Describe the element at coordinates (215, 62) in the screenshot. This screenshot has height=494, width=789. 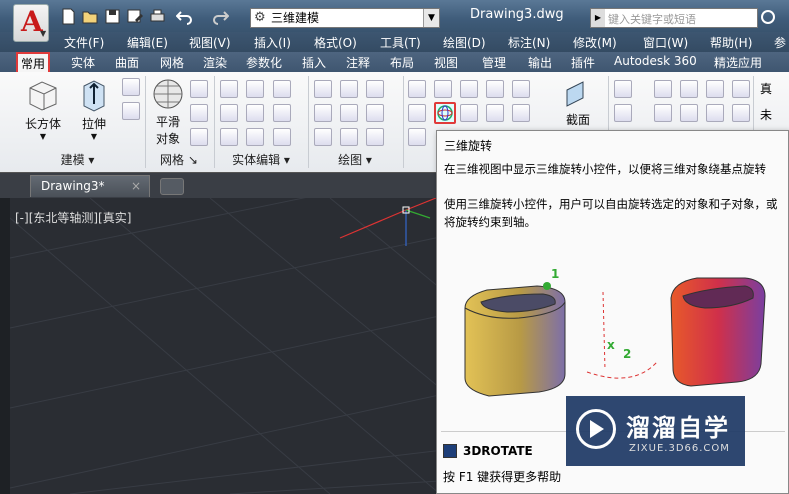
I see `tab-render: 渲染` at that location.